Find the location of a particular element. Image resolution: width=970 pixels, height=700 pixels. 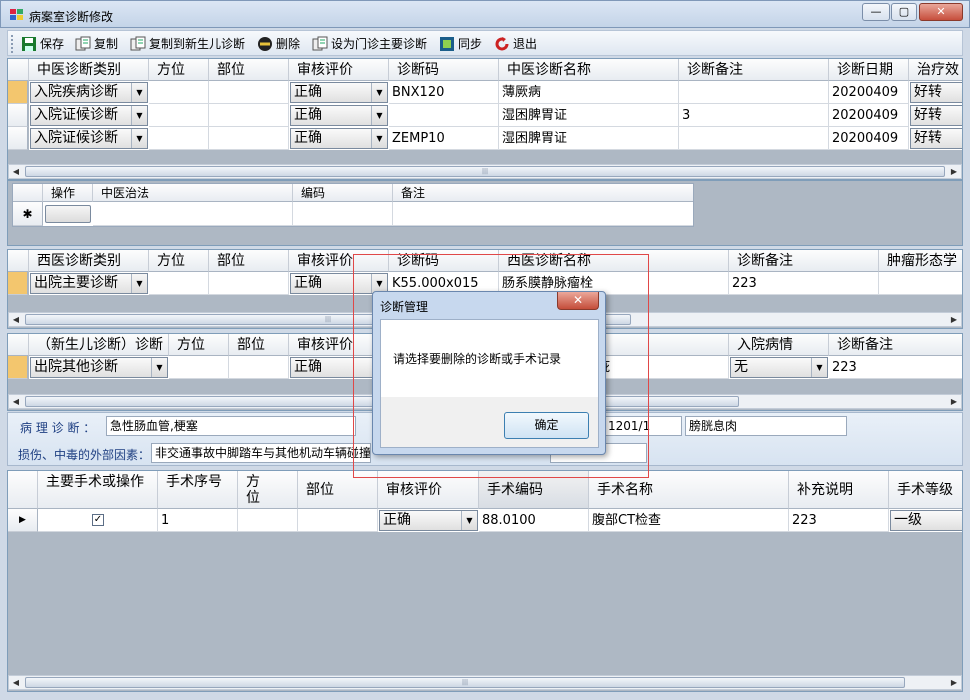

col-header: 治疗效 is located at coordinates (935, 70).